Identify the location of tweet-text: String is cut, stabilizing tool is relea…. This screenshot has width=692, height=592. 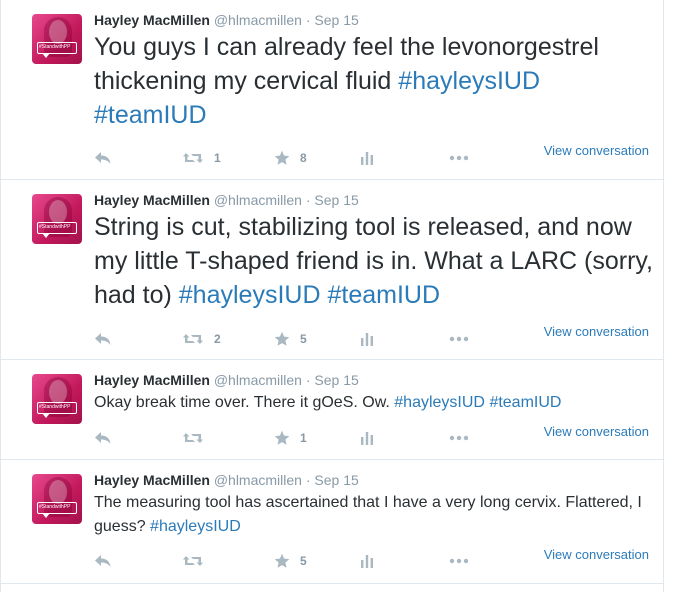
(373, 261).